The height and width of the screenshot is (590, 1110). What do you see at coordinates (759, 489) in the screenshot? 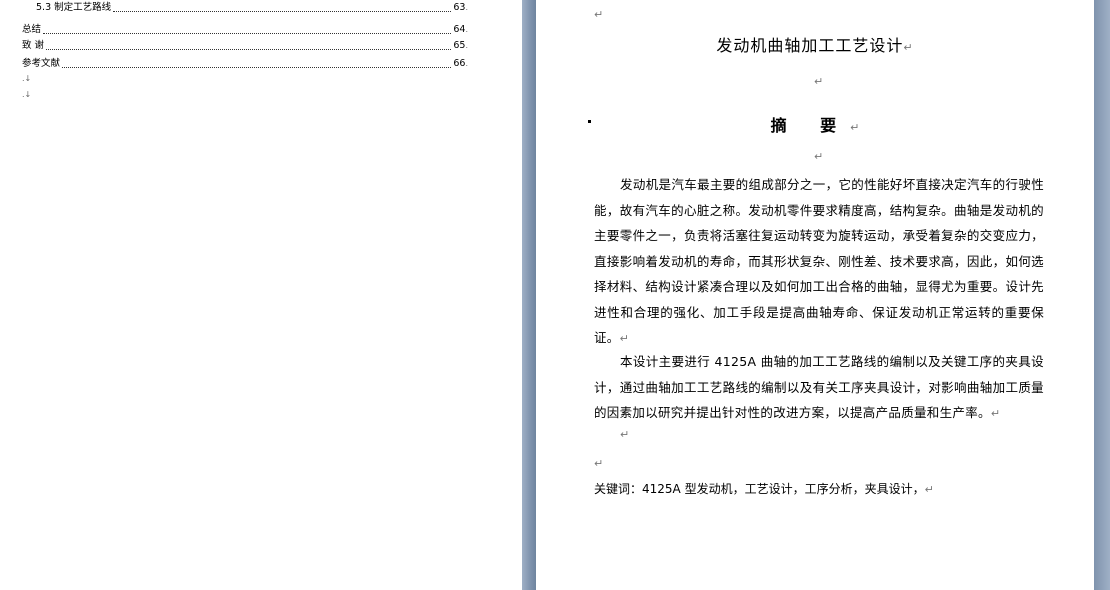
I see `keywords-text: 关键词：4125A 型发动机，工艺设计，工序分析，夹具设计，` at bounding box center [759, 489].